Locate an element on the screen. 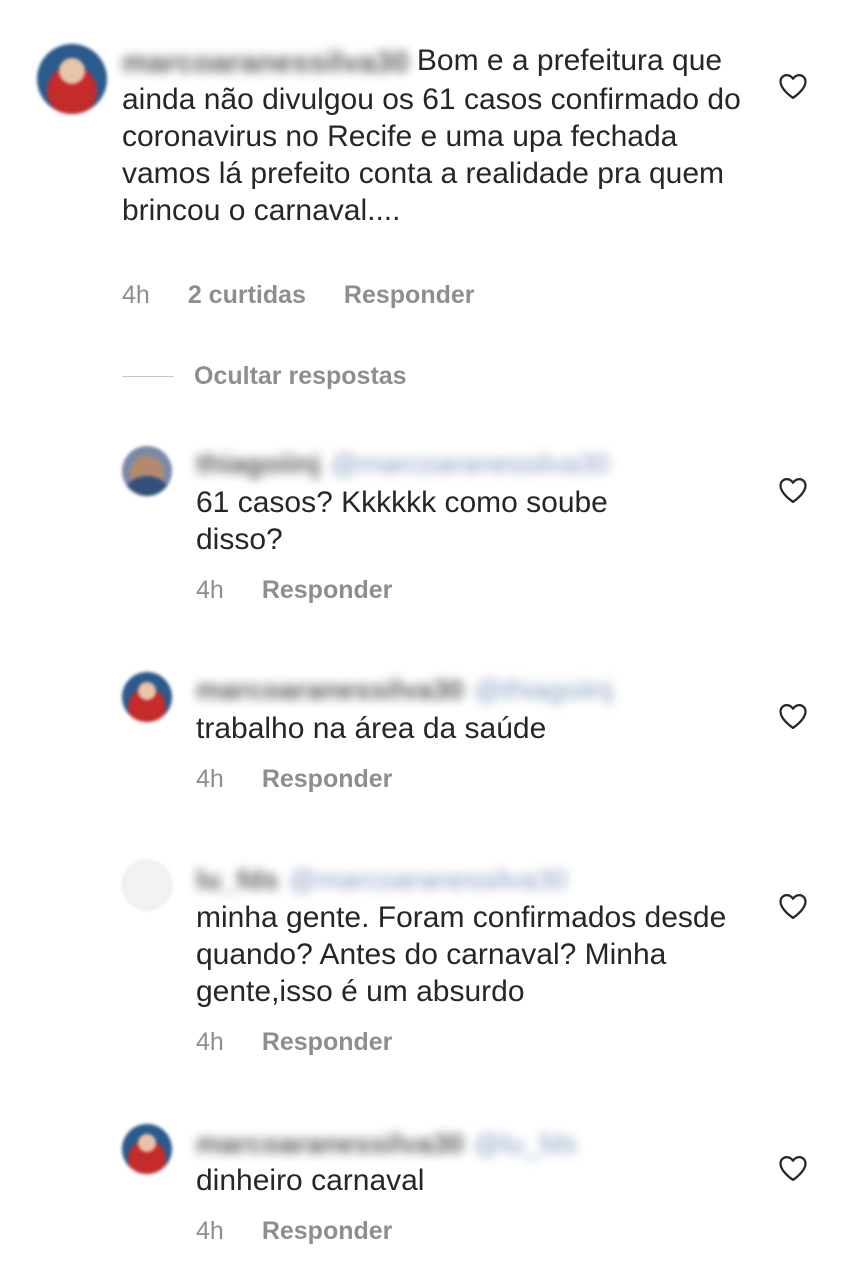 Image resolution: width=856 pixels, height=1280 pixels. likes-count: 2 curtidas is located at coordinates (247, 295).